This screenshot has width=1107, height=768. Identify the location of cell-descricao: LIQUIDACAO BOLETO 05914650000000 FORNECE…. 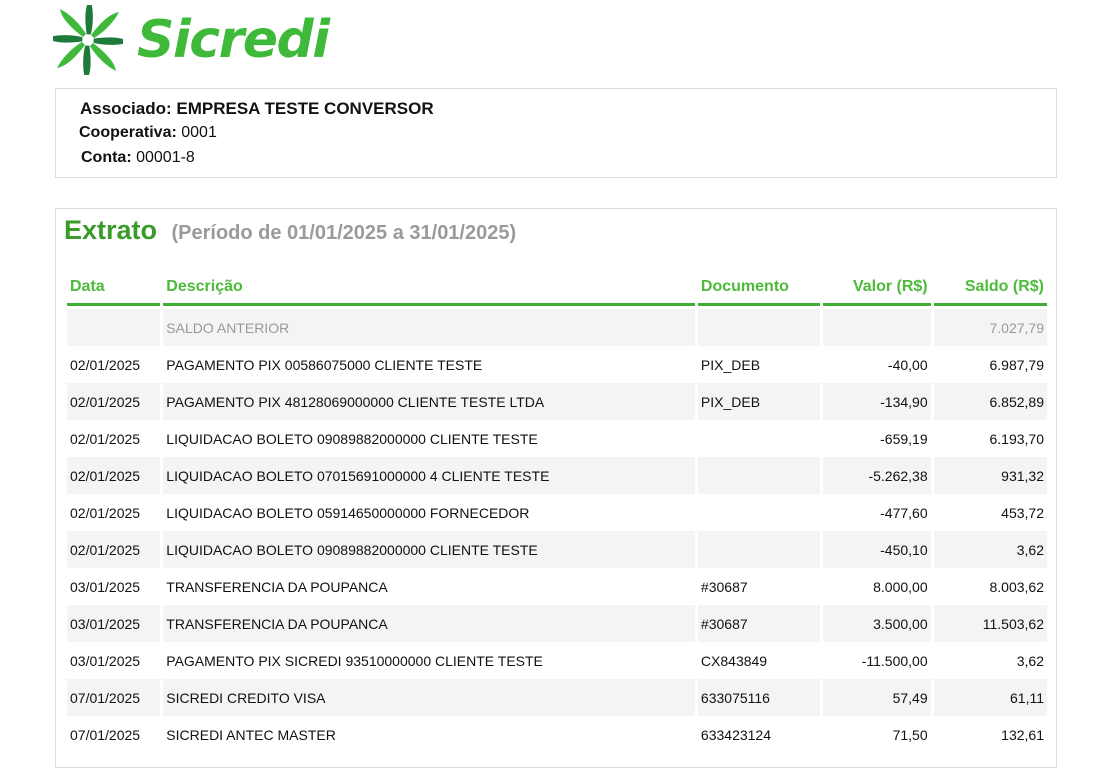
(429, 512).